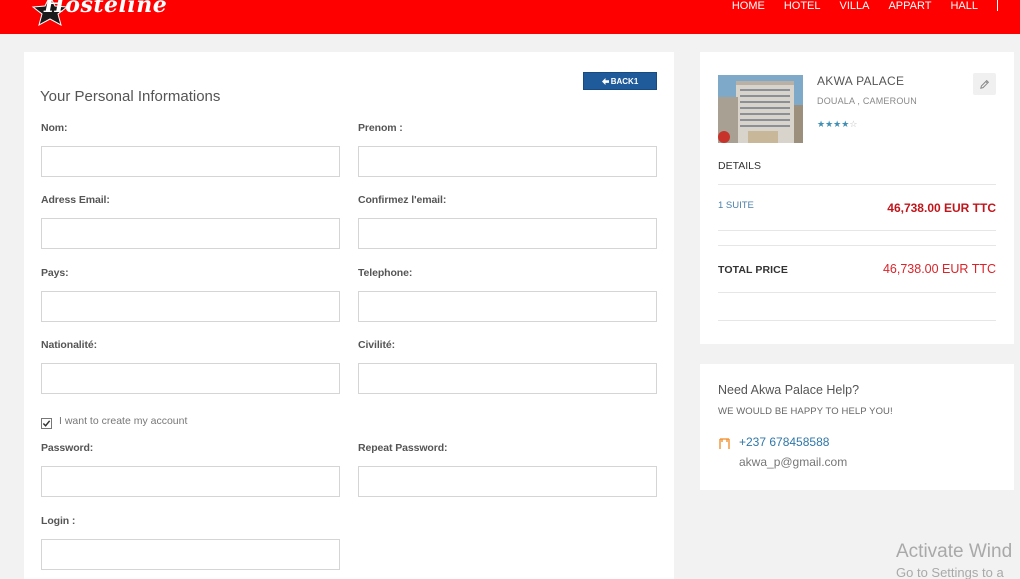 The height and width of the screenshot is (579, 1020). What do you see at coordinates (403, 448) in the screenshot?
I see `repeat-password-label: Repeat Password:` at bounding box center [403, 448].